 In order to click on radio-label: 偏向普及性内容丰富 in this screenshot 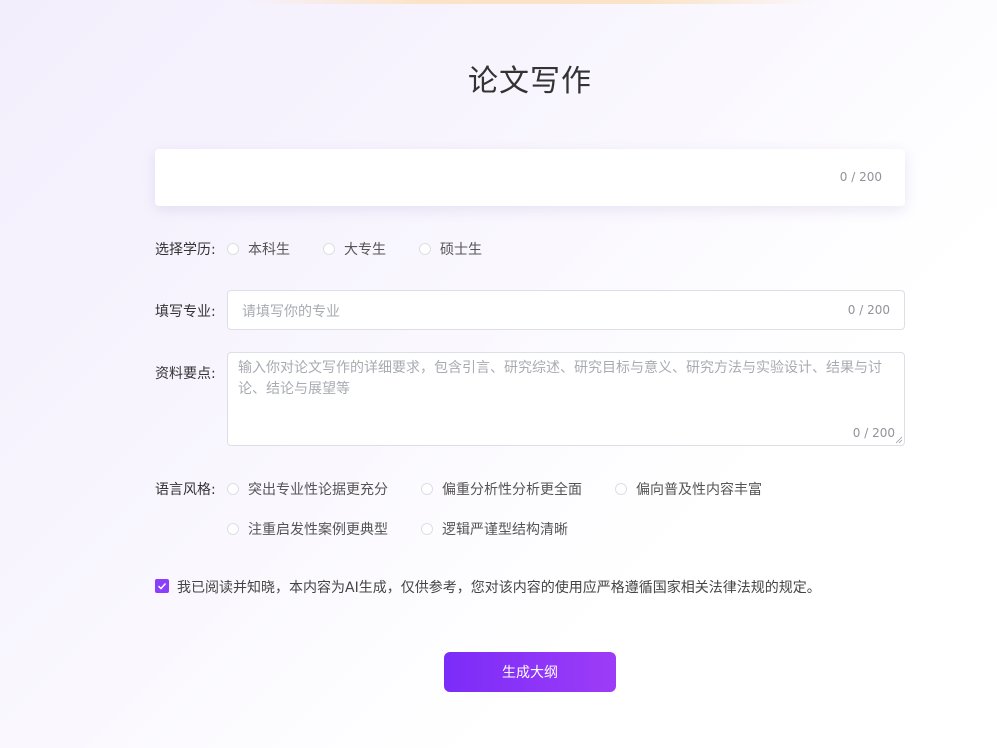, I will do `click(699, 490)`.